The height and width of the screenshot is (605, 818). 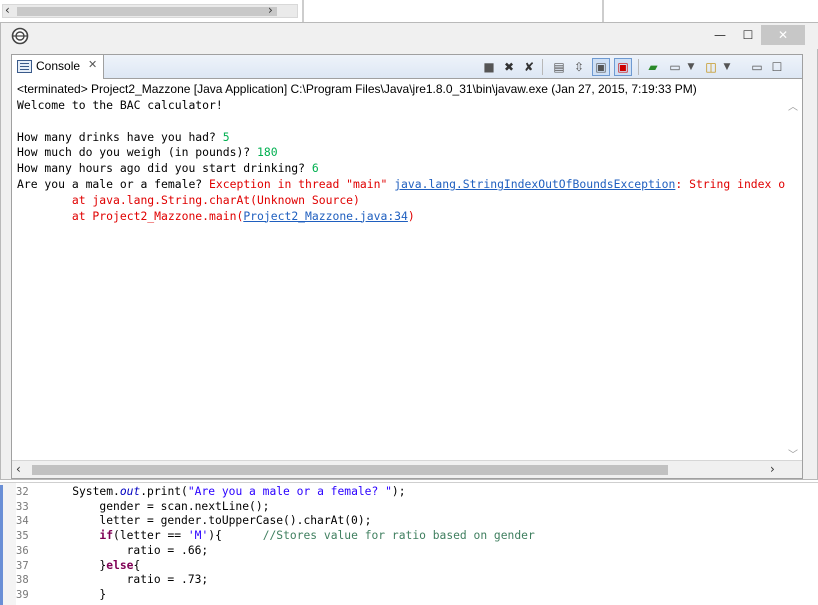 I want to click on show-on-stderr-icon: ▣, so click(x=623, y=67).